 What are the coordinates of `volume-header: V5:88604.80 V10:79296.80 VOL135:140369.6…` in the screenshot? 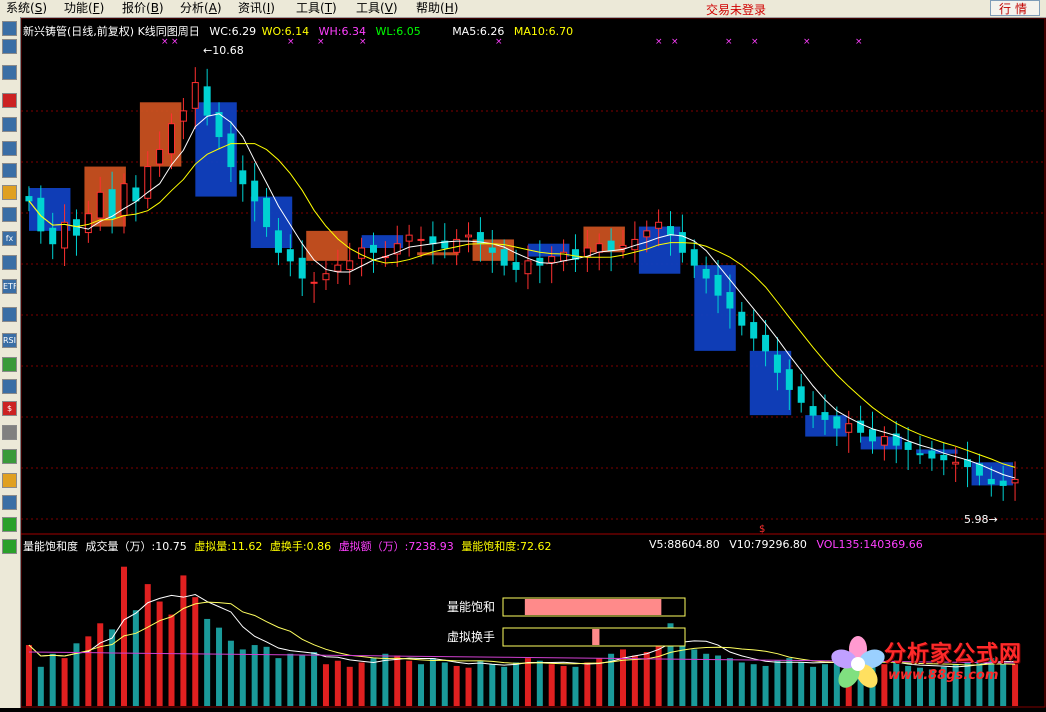 It's located at (789, 544).